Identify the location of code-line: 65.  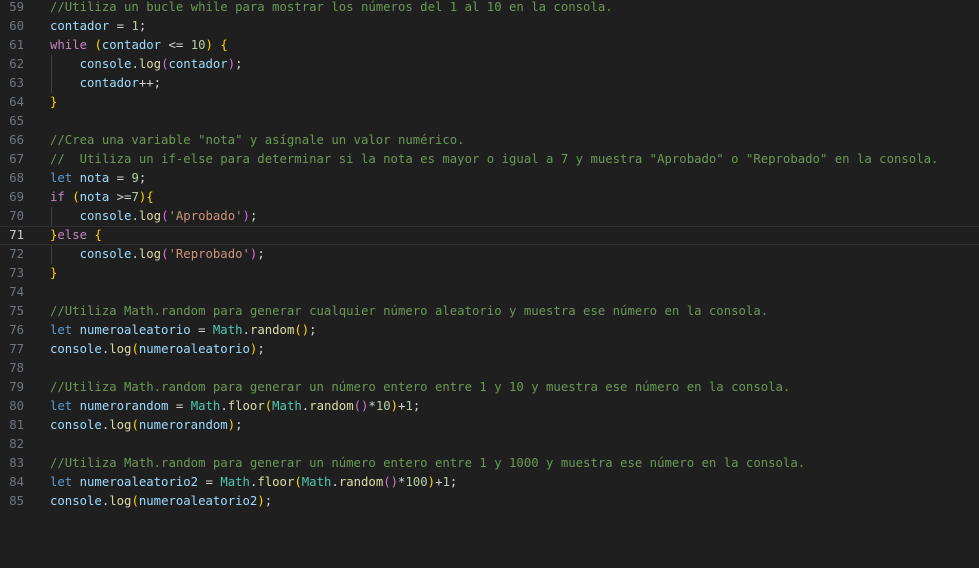
(489, 121).